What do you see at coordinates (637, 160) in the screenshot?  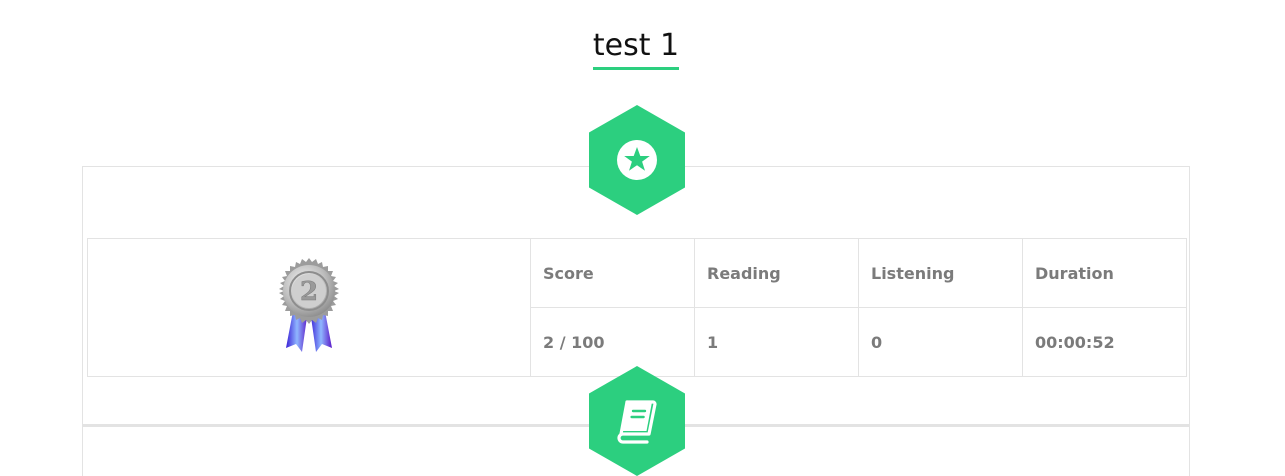 I see `star-circle-icon` at bounding box center [637, 160].